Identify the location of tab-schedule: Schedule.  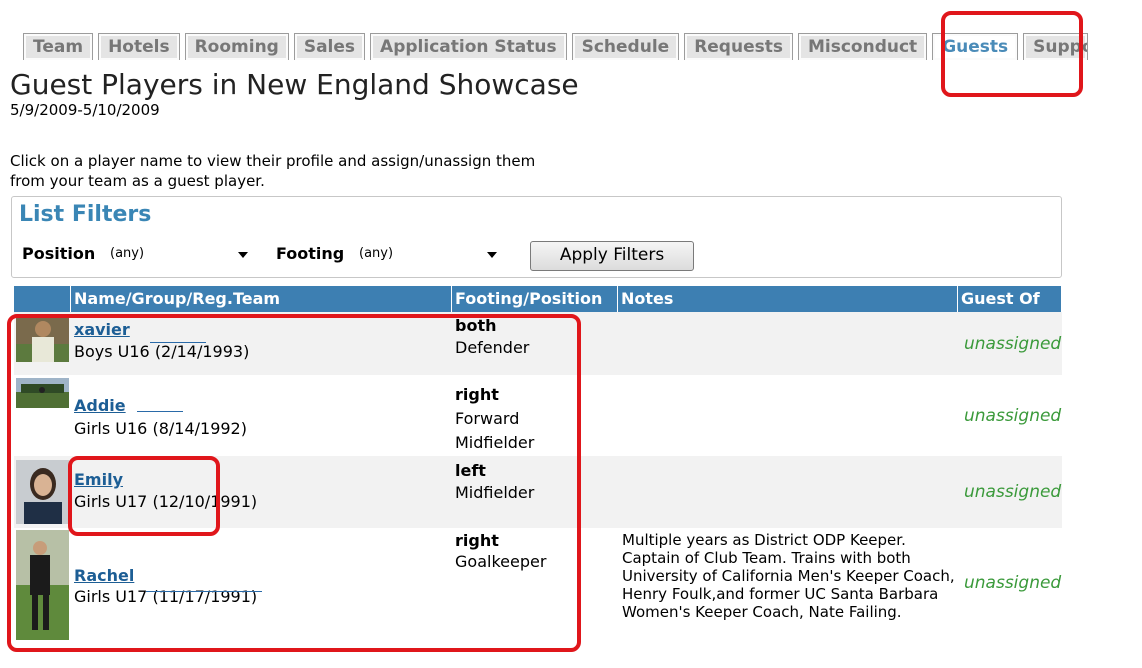
(625, 46).